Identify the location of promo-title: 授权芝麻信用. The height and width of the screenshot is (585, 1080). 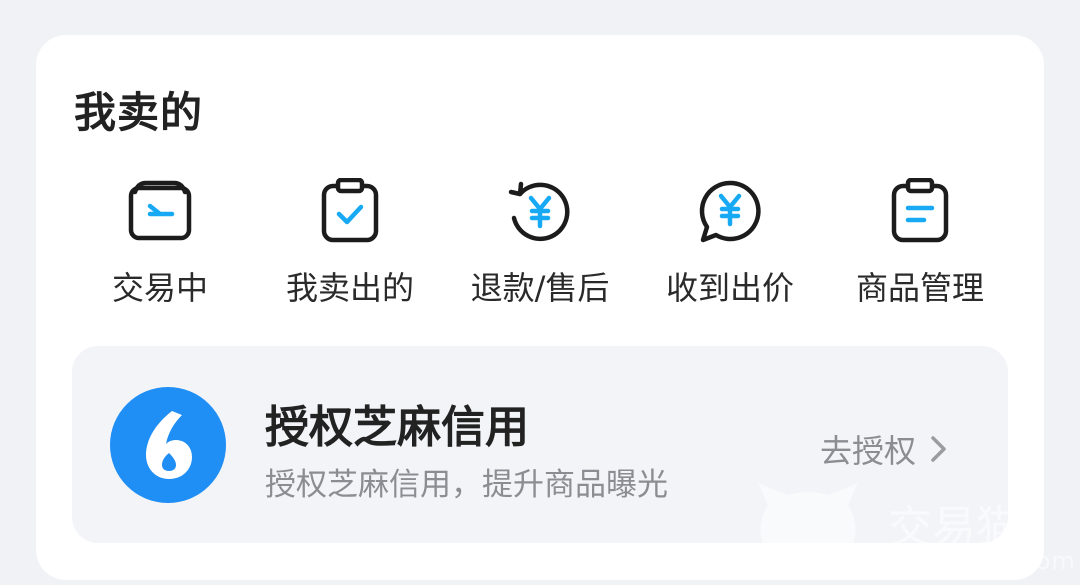
(397, 427).